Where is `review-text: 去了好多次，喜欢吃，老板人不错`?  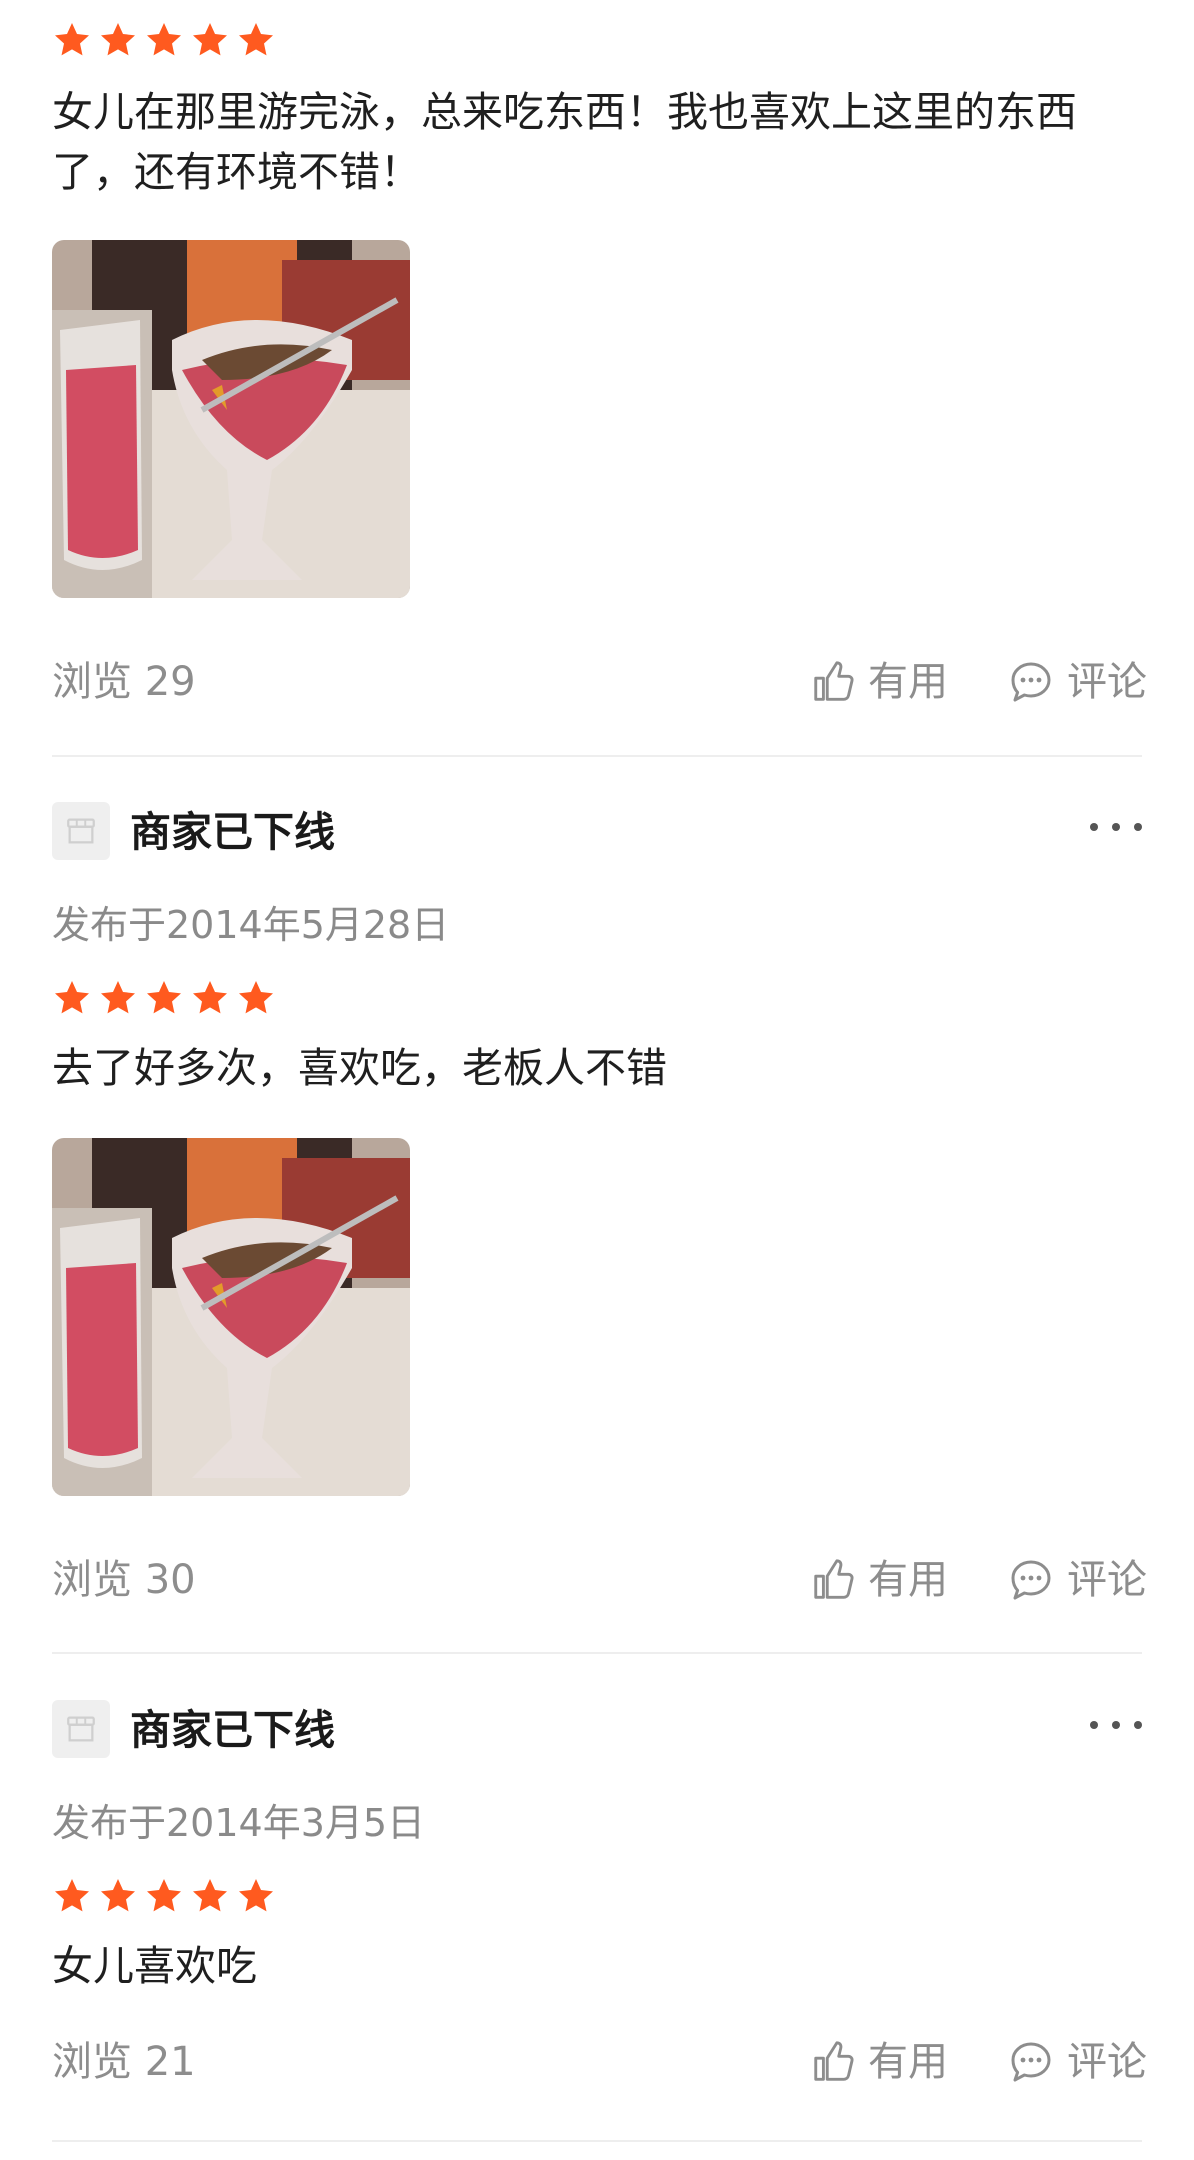
review-text: 去了好多次，喜欢吃，老板人不错 is located at coordinates (359, 1068).